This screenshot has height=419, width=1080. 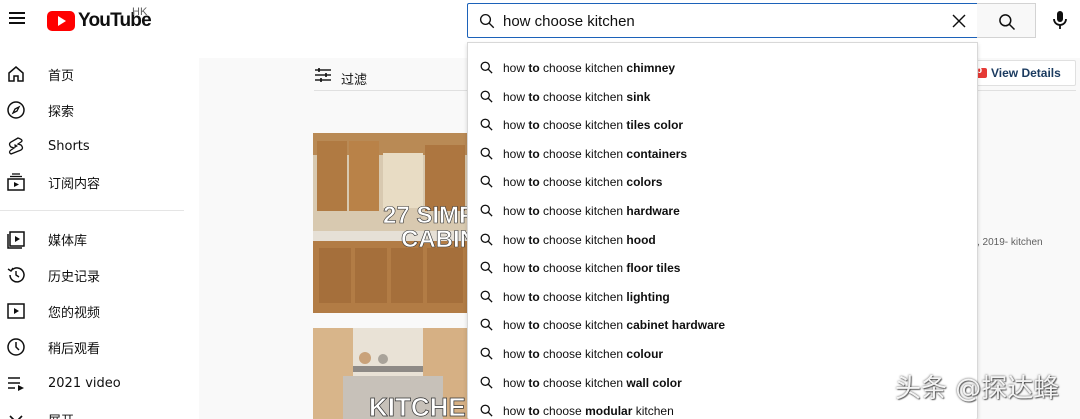 I want to click on video-thumbnail: KITCHEN, so click(x=391, y=373).